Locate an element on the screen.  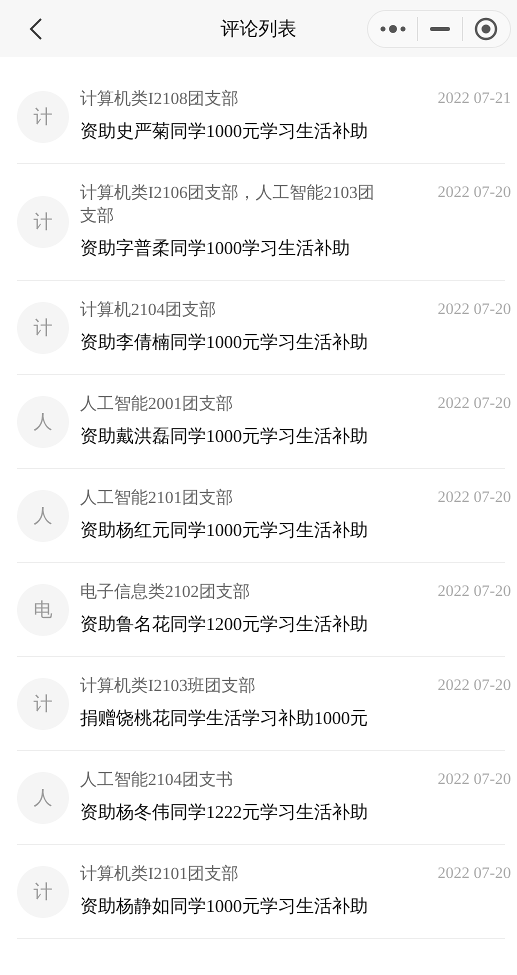
author-name: 计算机2104团支部 is located at coordinates (148, 310).